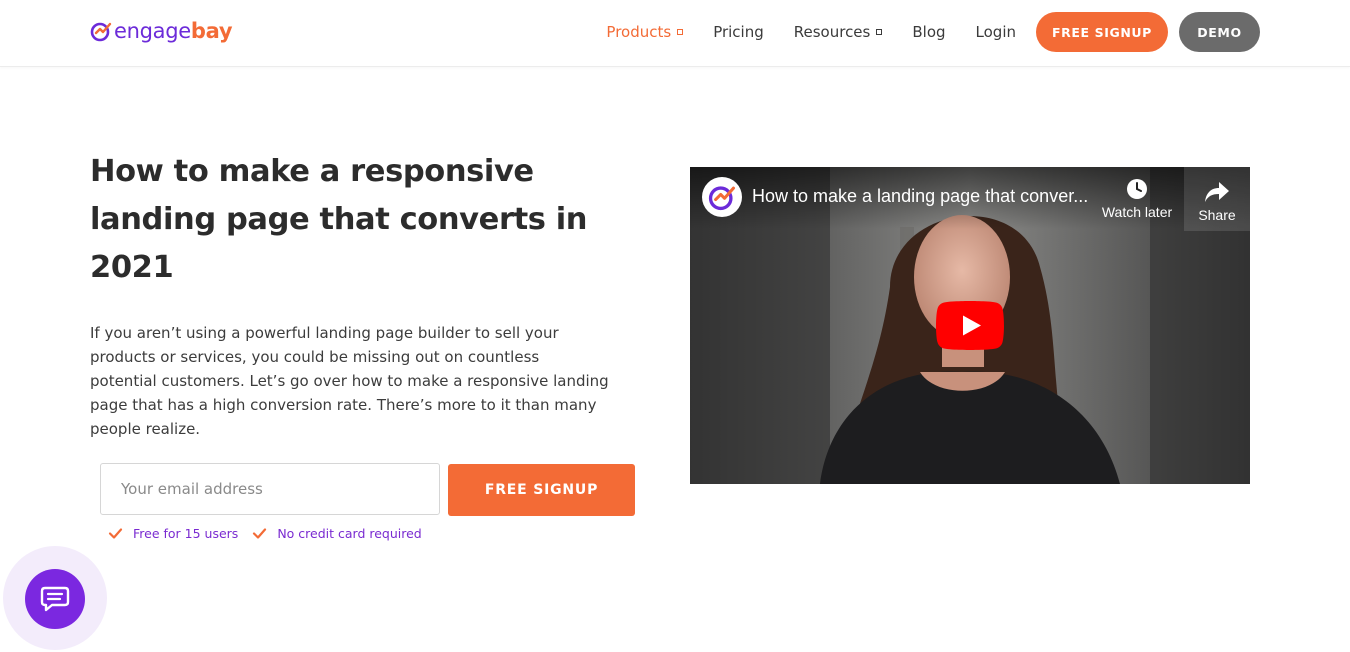 The image size is (1350, 652). I want to click on nav-blog: Blog, so click(928, 32).